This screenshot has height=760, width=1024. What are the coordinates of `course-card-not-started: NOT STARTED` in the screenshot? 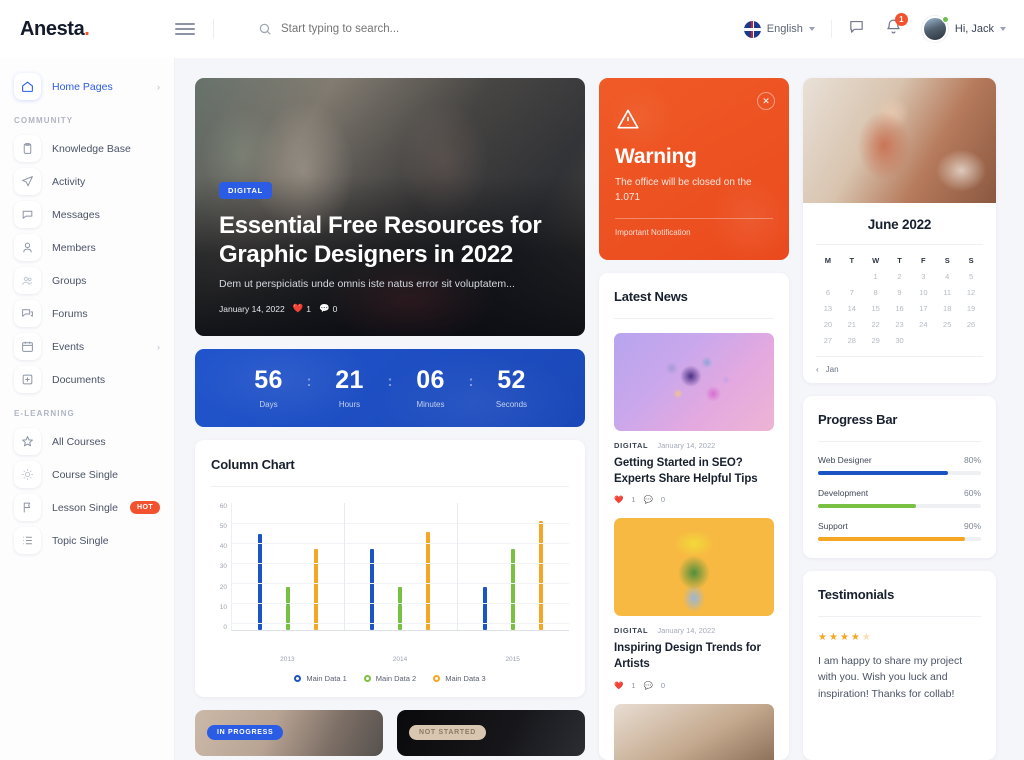 It's located at (491, 733).